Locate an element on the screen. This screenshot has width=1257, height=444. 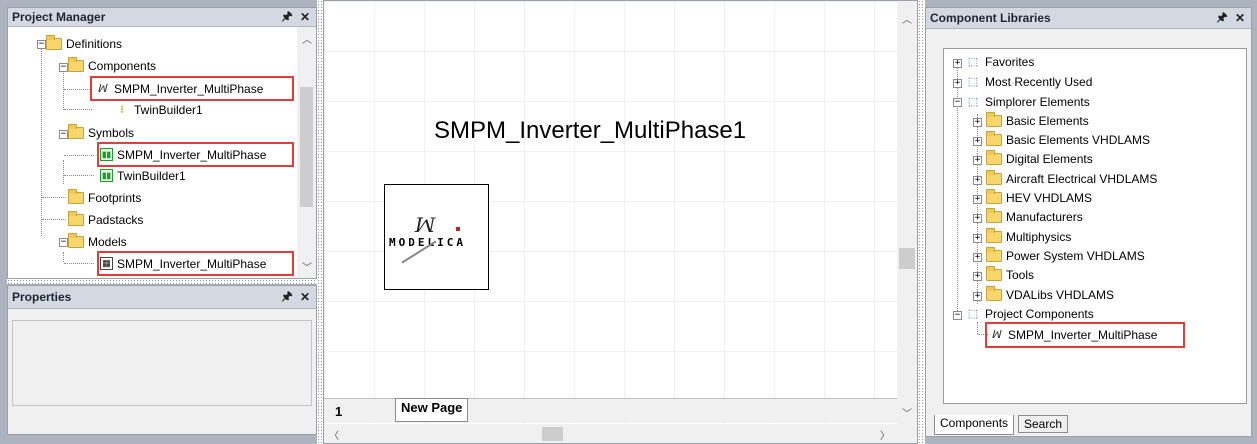
library-item-favorites: ⬚ Favorites is located at coordinates (1000, 61).